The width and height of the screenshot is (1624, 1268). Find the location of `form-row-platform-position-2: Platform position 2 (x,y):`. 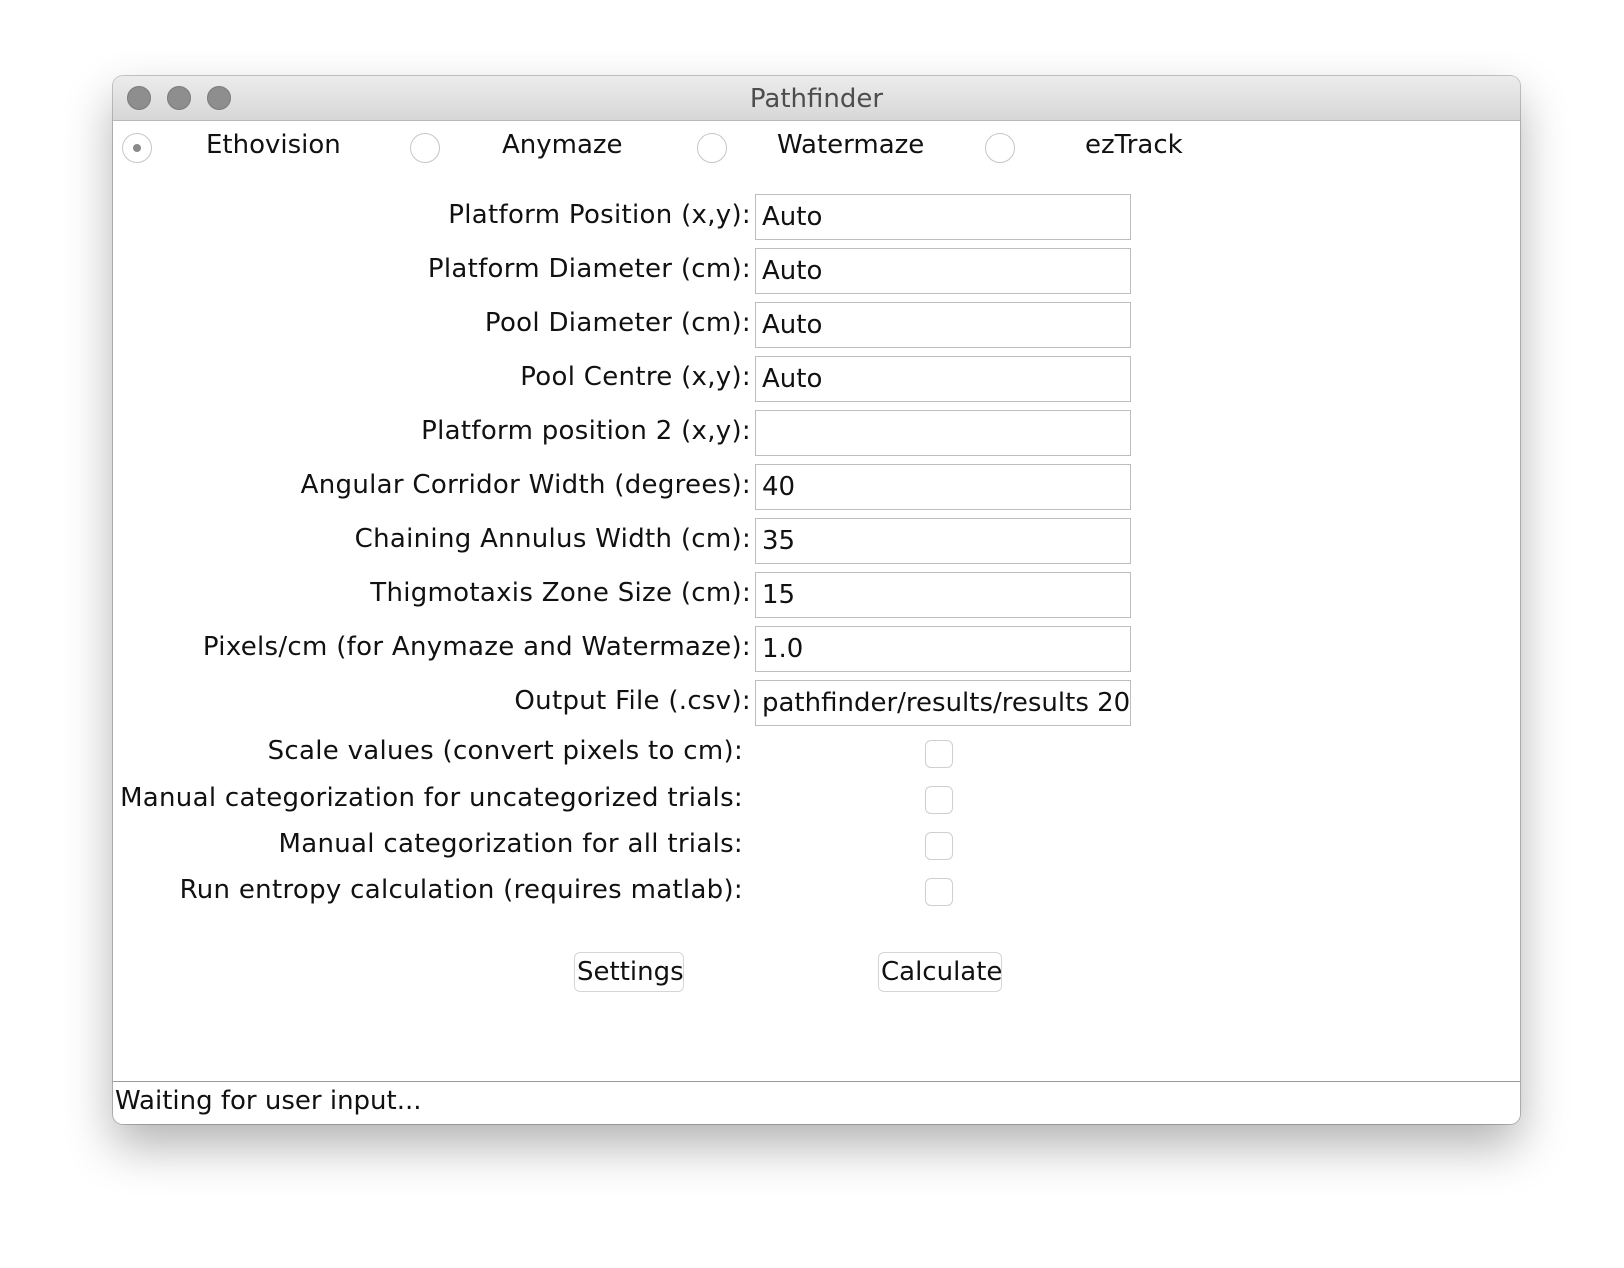

form-row-platform-position-2: Platform position 2 (x,y): is located at coordinates (816, 433).